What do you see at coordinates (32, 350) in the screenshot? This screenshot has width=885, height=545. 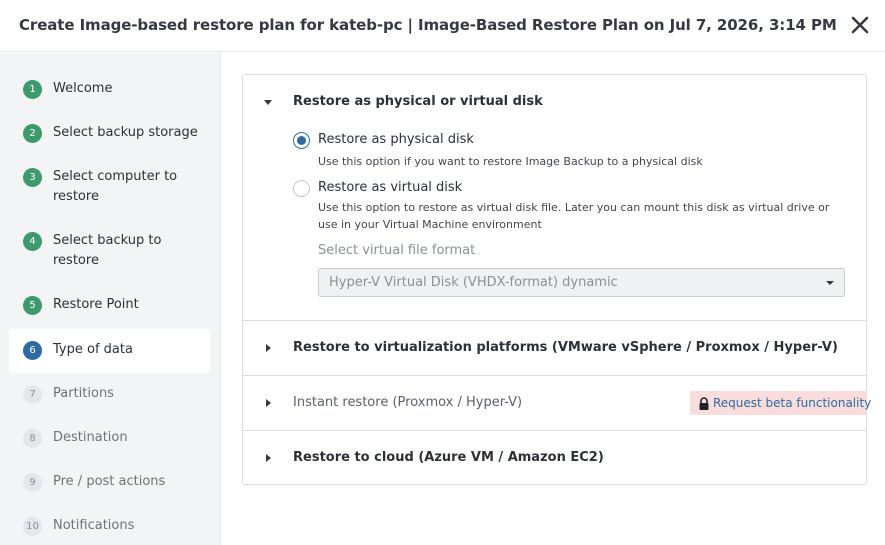 I see `step-number: 6` at bounding box center [32, 350].